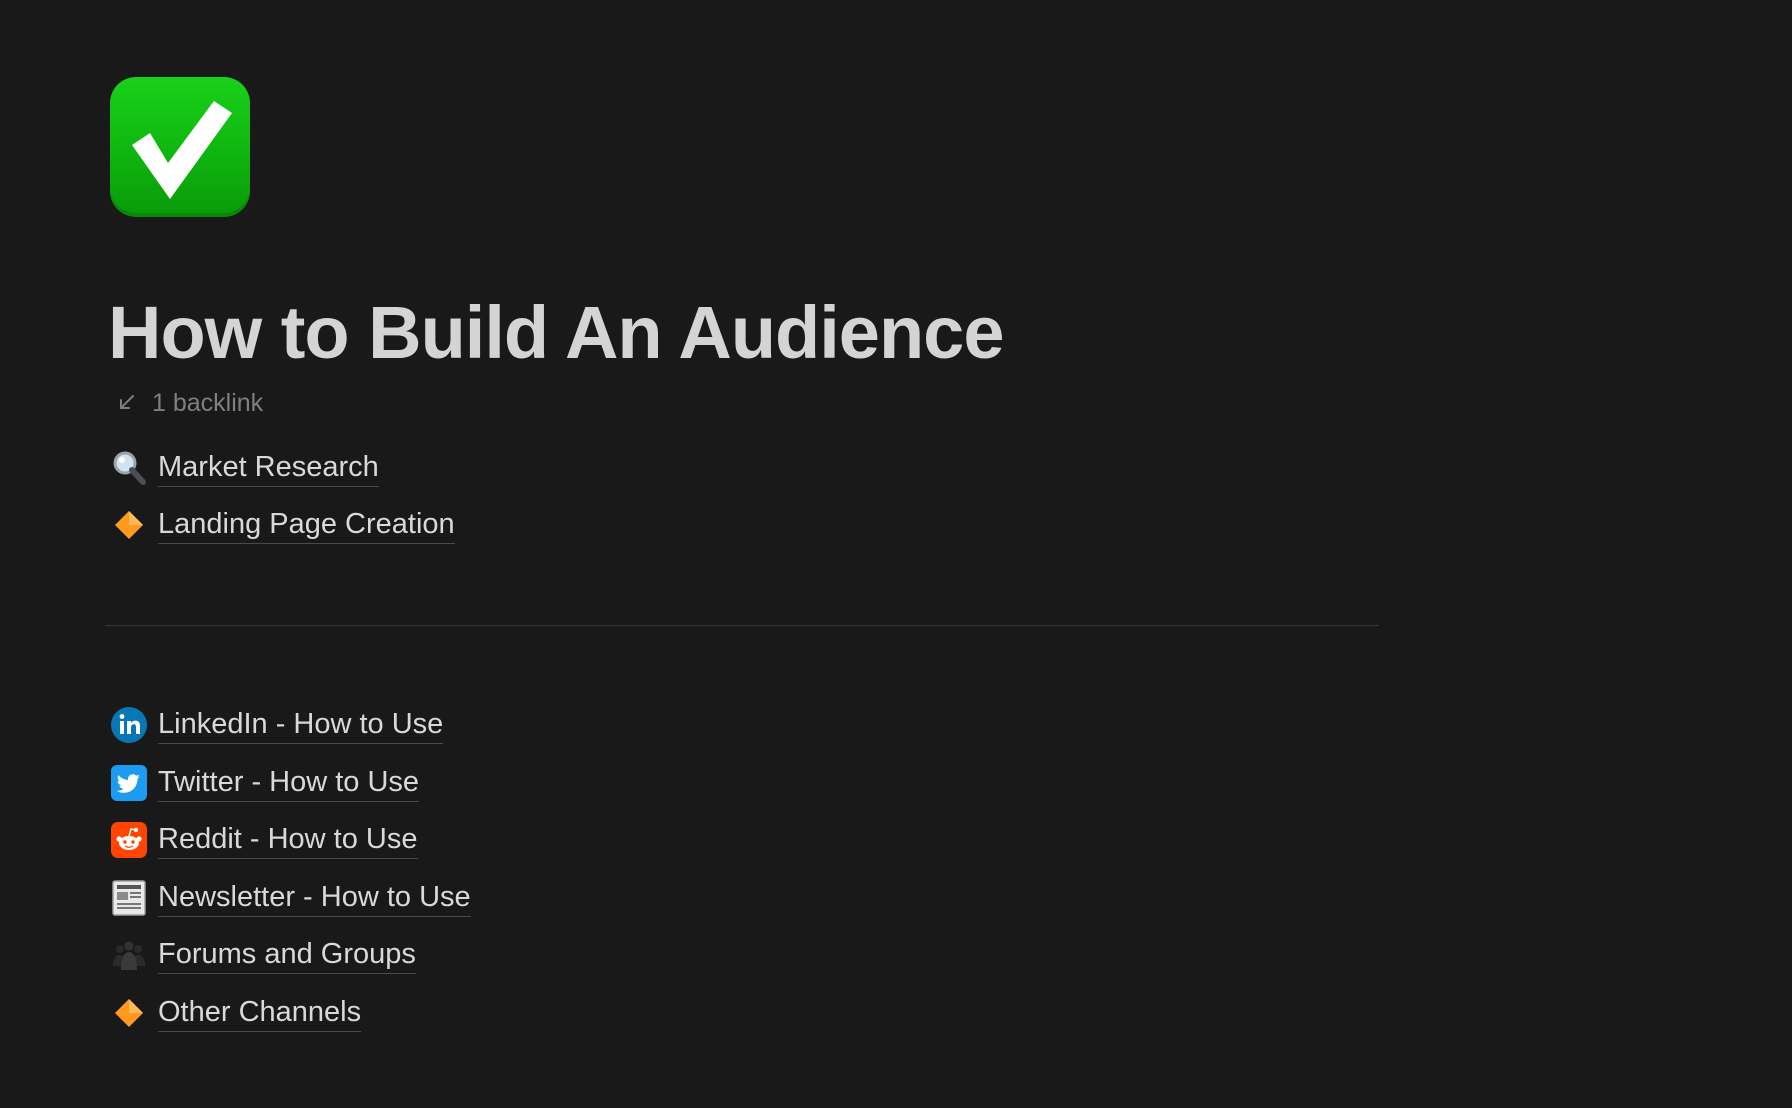  Describe the element at coordinates (129, 955) in the screenshot. I see `people-group-icon` at that location.